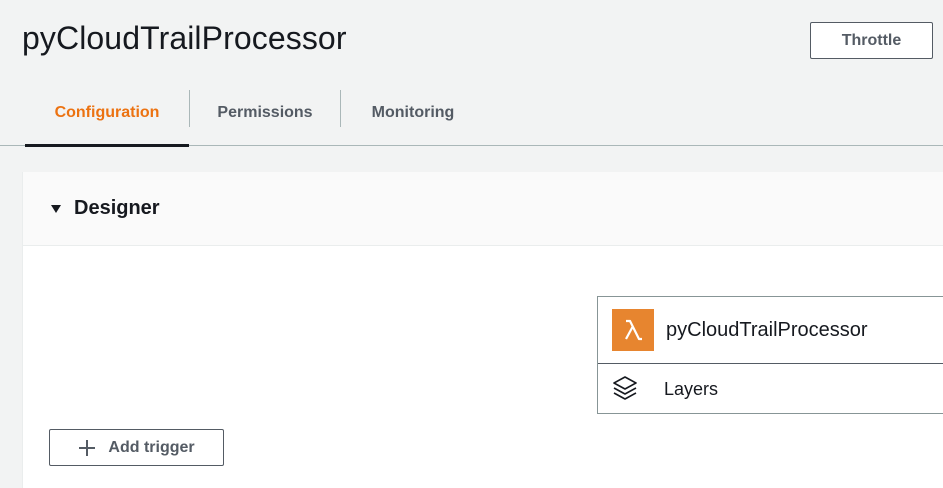 This screenshot has height=488, width=943. Describe the element at coordinates (770, 389) in the screenshot. I see `layers-node: Layers` at that location.